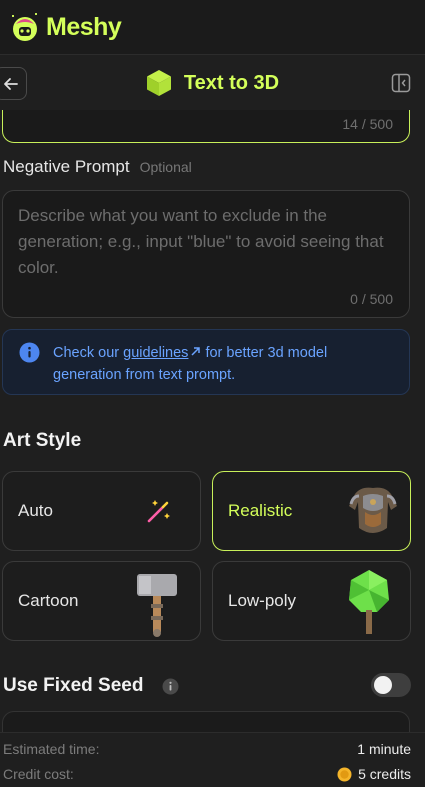 This screenshot has width=425, height=787. What do you see at coordinates (84, 26) in the screenshot?
I see `app-name: Meshy` at bounding box center [84, 26].